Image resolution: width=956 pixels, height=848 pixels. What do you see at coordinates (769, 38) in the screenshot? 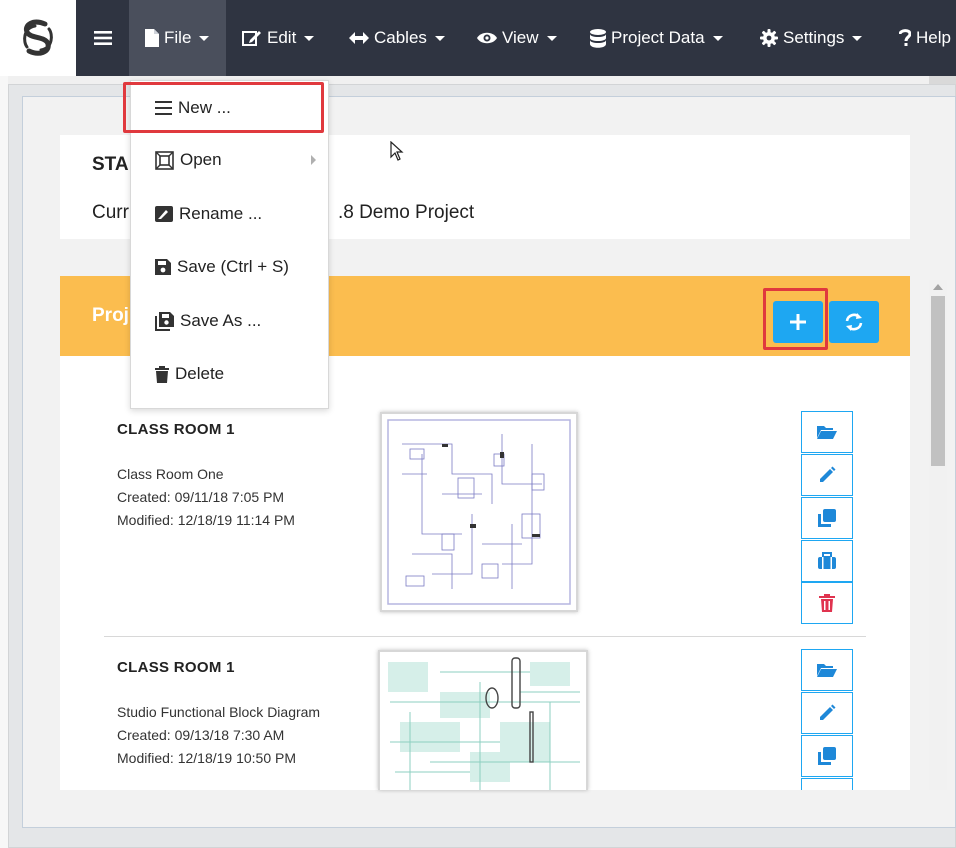
I see `gear-icon` at bounding box center [769, 38].